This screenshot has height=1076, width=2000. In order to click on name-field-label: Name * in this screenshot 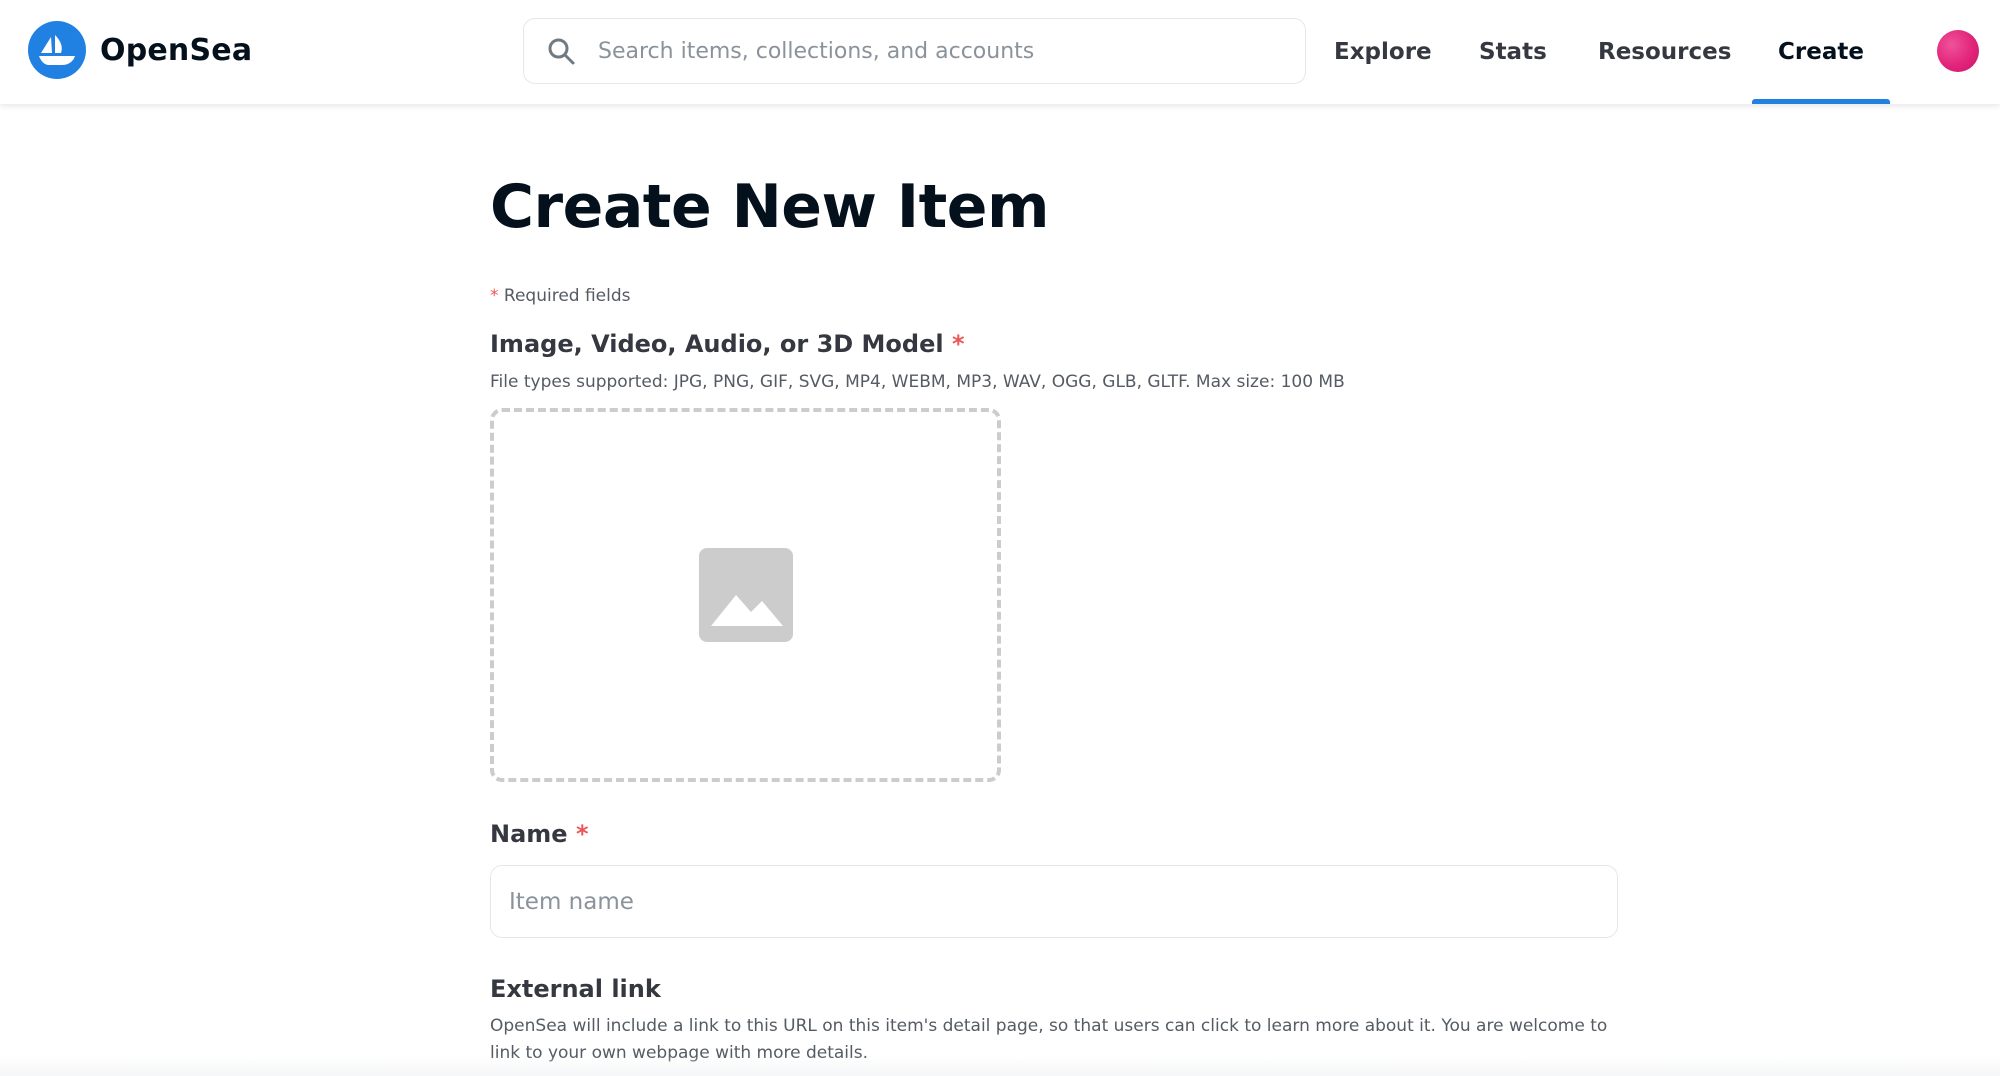, I will do `click(539, 834)`.